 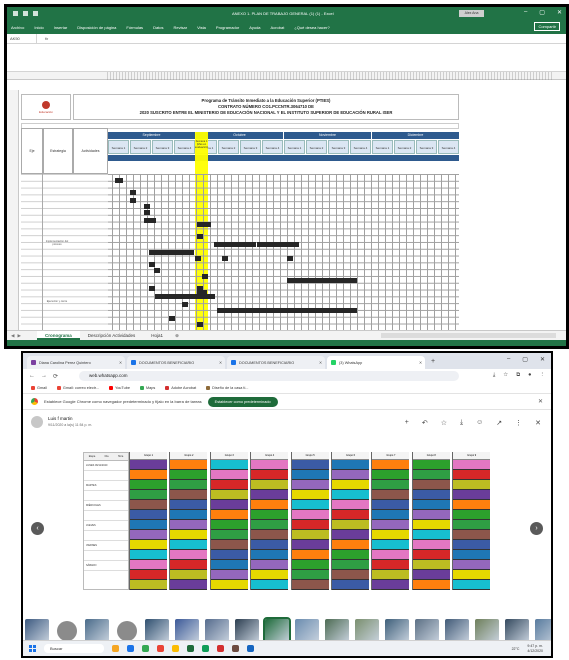 What do you see at coordinates (96, 27) in the screenshot?
I see `ribbon-tab-3: Disposición de página` at bounding box center [96, 27].